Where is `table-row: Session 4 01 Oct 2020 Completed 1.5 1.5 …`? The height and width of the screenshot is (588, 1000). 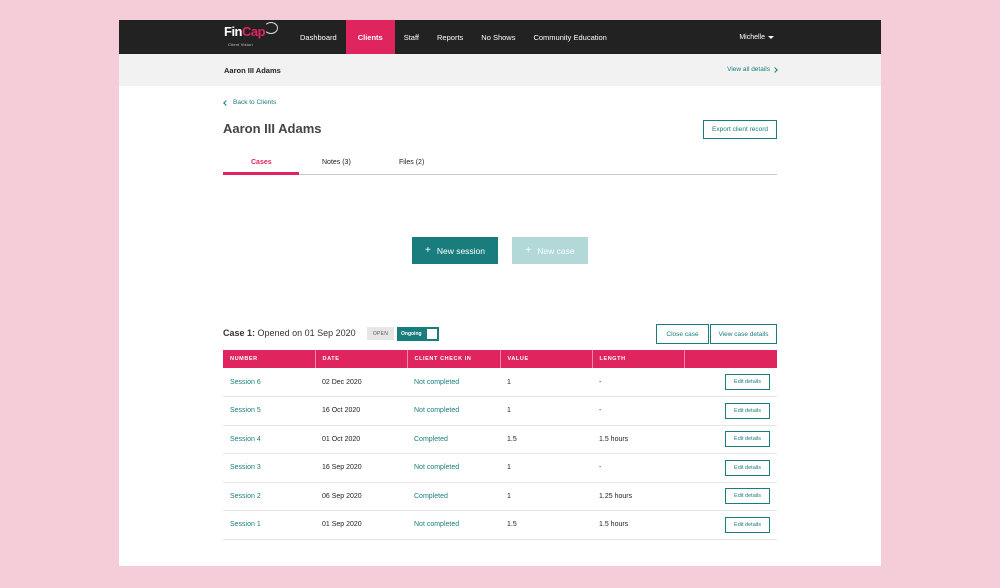
table-row: Session 4 01 Oct 2020 Completed 1.5 1.5 … is located at coordinates (500, 439).